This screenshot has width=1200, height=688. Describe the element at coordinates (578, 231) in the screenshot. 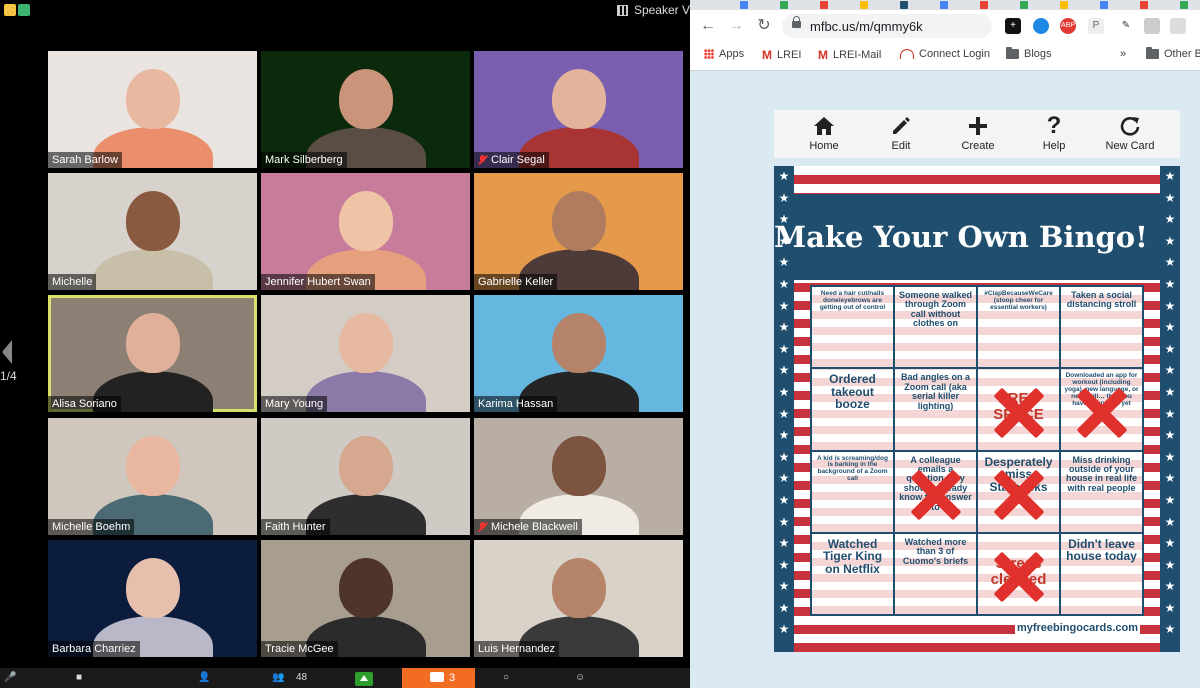

I see `video-tile: Gabrielle Keller` at that location.